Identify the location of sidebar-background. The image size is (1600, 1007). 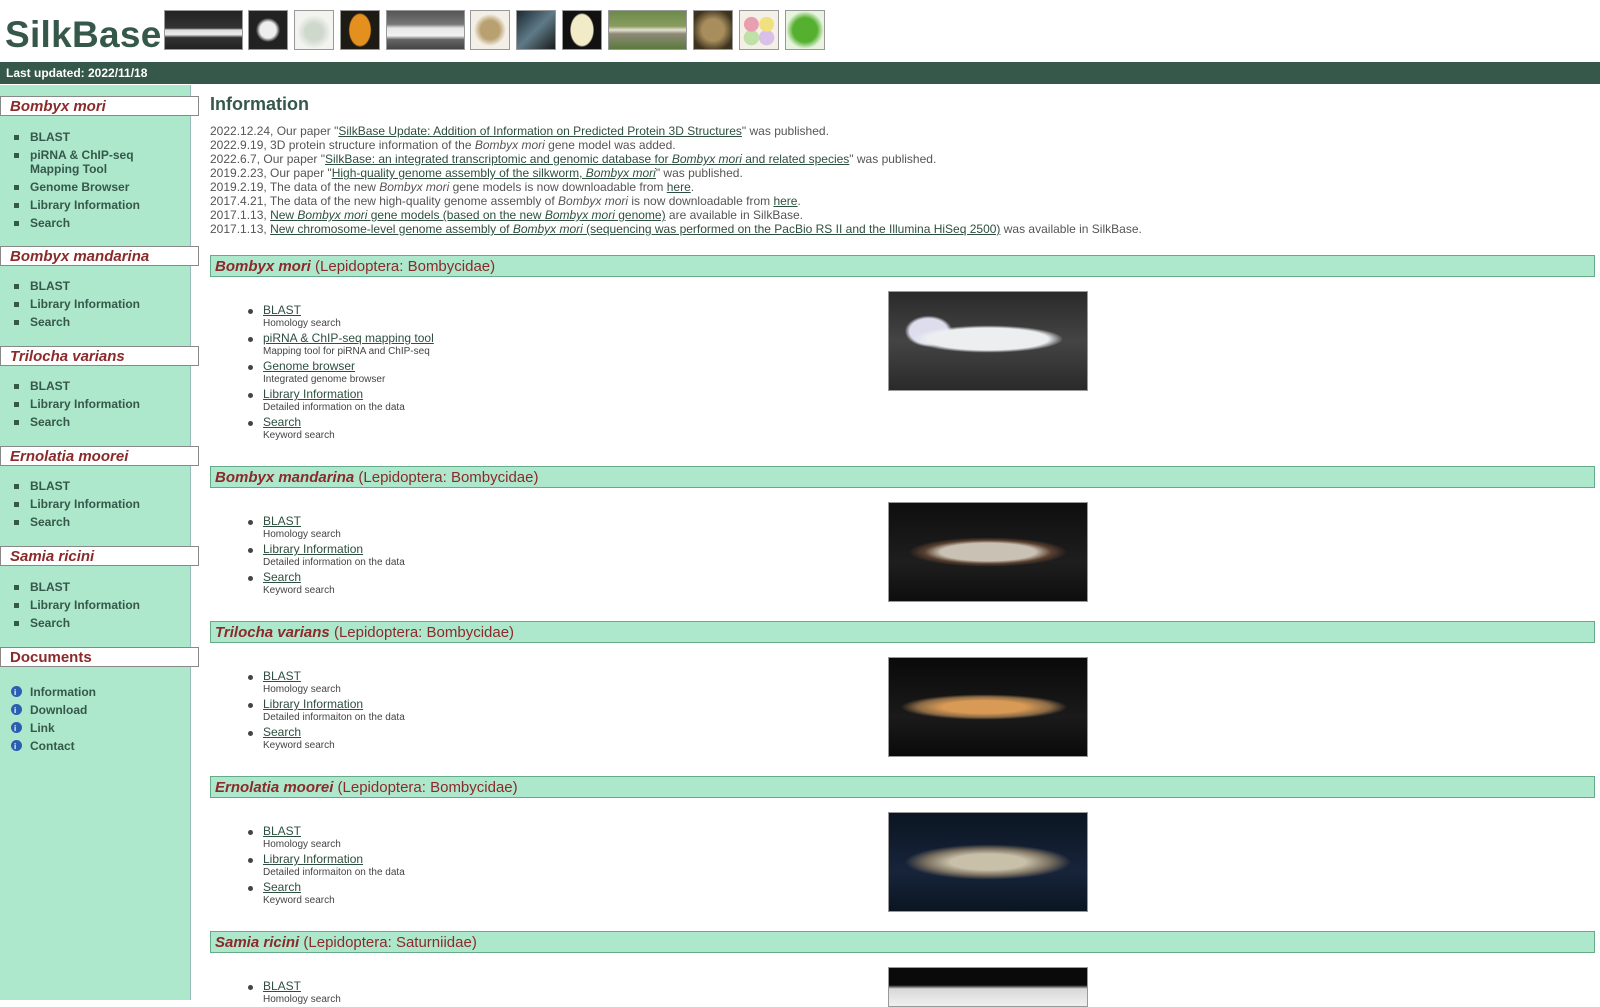
(95, 887).